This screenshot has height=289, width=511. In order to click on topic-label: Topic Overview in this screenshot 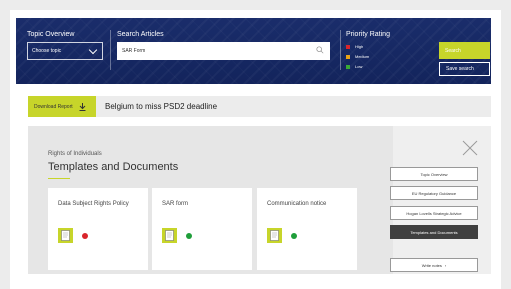, I will do `click(51, 34)`.